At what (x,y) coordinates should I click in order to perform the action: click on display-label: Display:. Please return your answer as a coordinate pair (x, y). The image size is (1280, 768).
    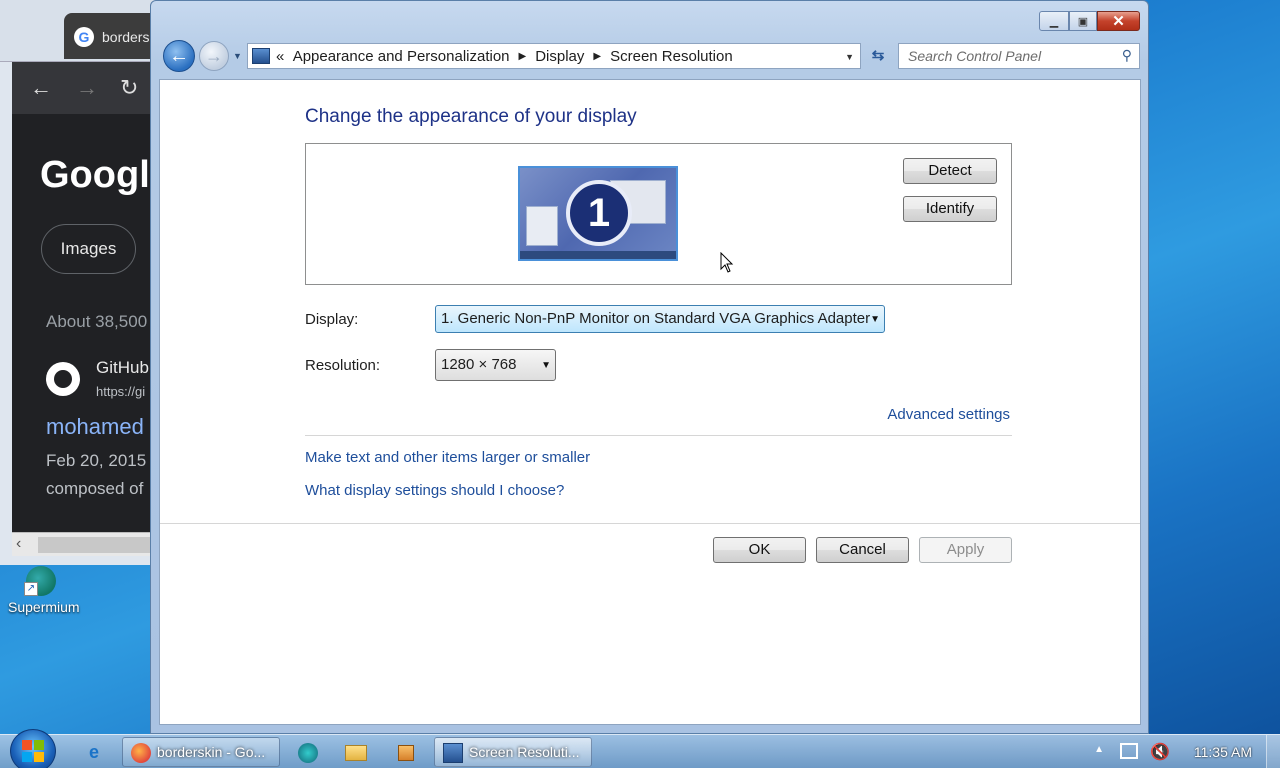
    Looking at the image, I should click on (332, 319).